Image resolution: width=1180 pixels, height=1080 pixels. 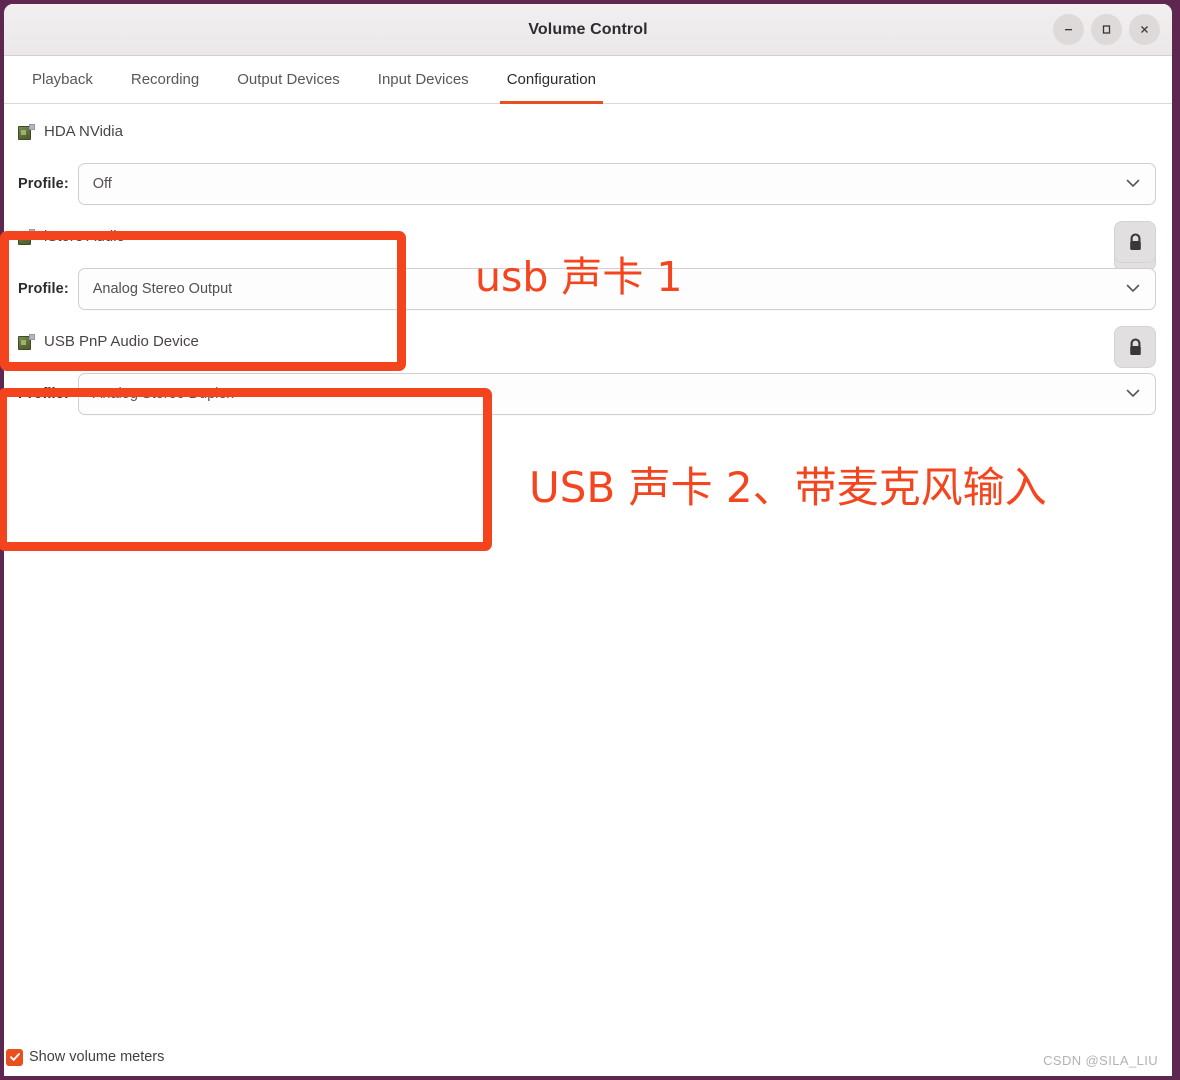 I want to click on profile-select-usb-pnp-audio-device: Analog Stereo Duplex, so click(x=616, y=394).